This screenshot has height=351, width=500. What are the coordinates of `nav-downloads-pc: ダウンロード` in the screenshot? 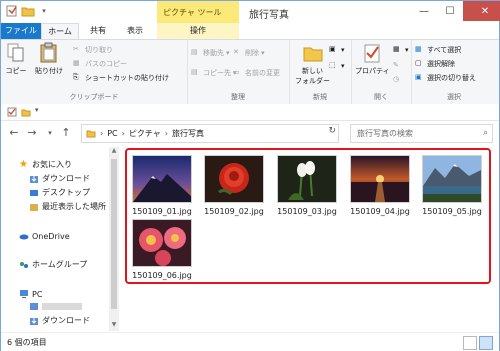 It's located at (59, 320).